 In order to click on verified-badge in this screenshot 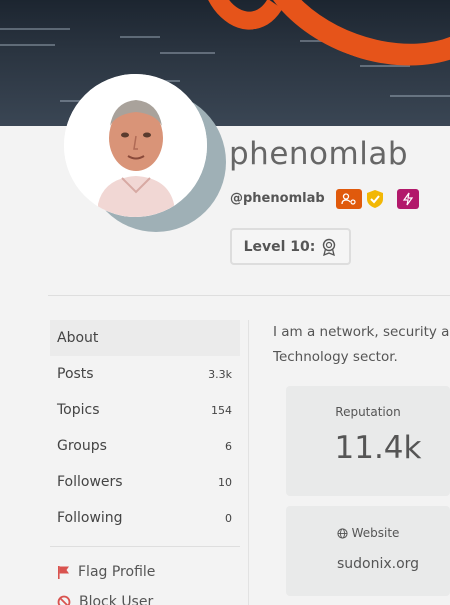, I will do `click(375, 199)`.